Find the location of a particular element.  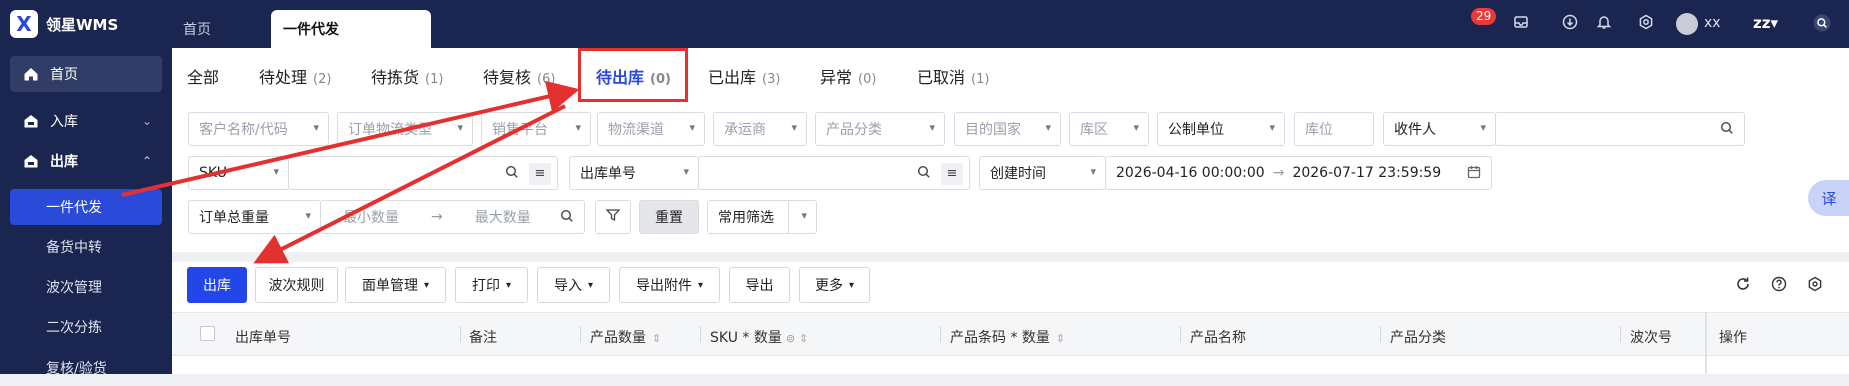

sidebar-item-one-click-ship: 一件代发 is located at coordinates (86, 207).